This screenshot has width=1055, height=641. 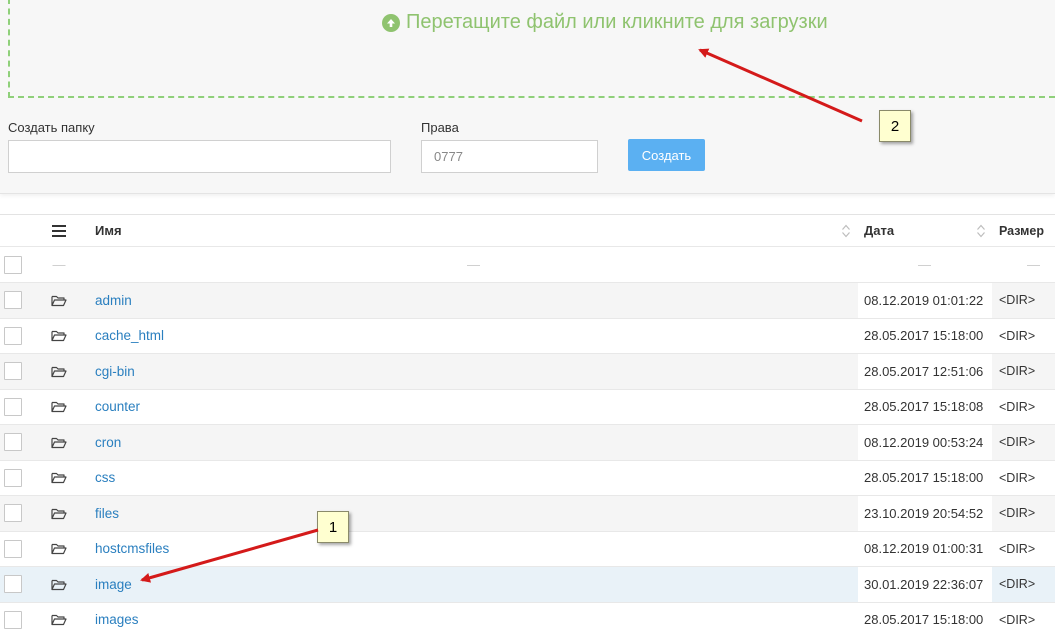 I want to click on annotation-callout-2: 2, so click(x=895, y=126).